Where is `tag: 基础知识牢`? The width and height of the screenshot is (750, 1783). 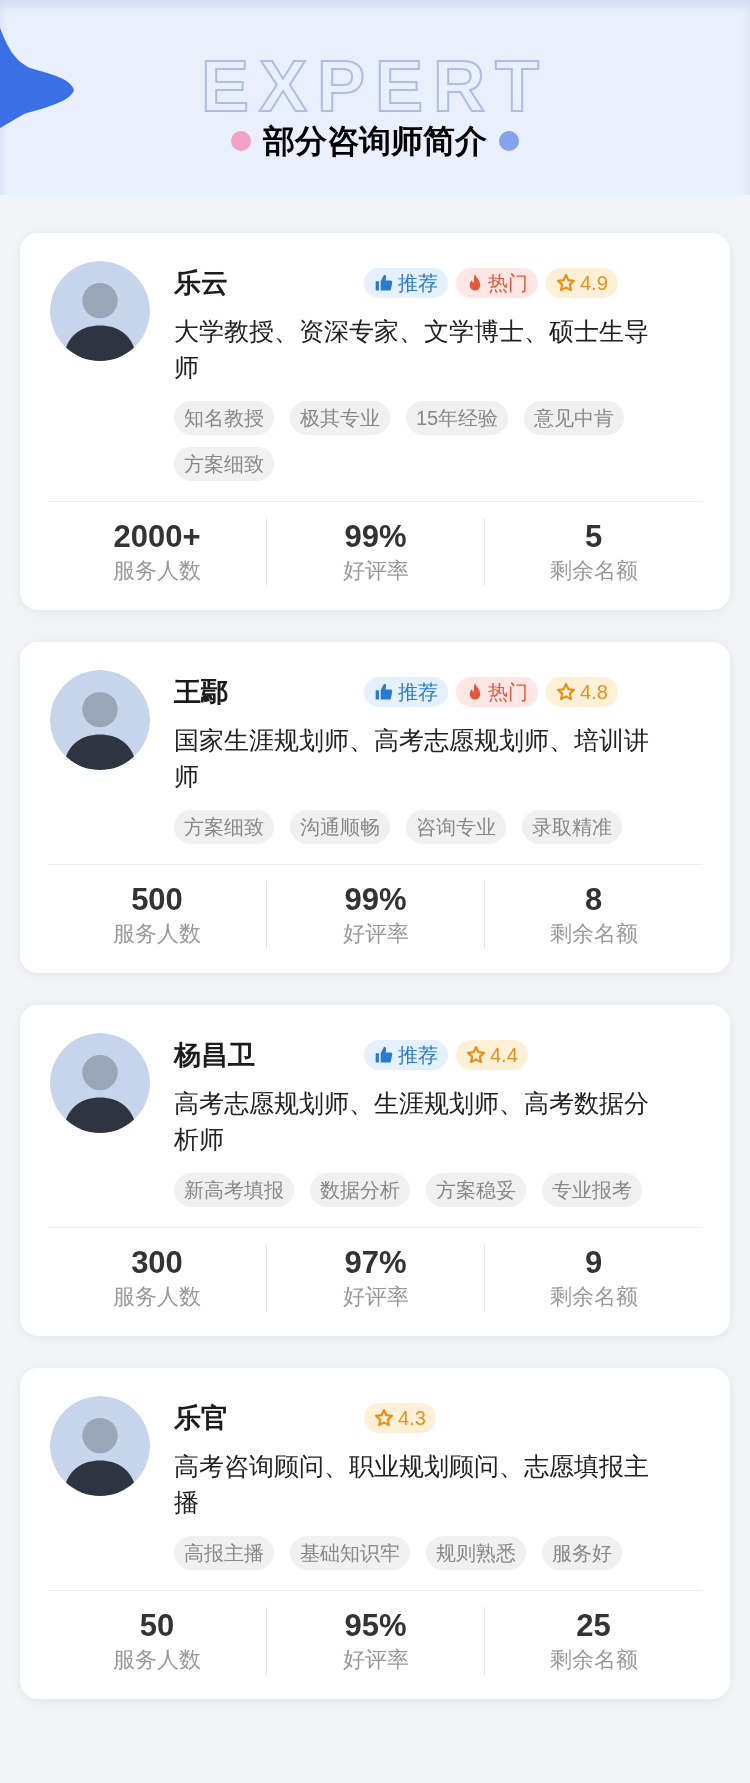
tag: 基础知识牢 is located at coordinates (350, 1553).